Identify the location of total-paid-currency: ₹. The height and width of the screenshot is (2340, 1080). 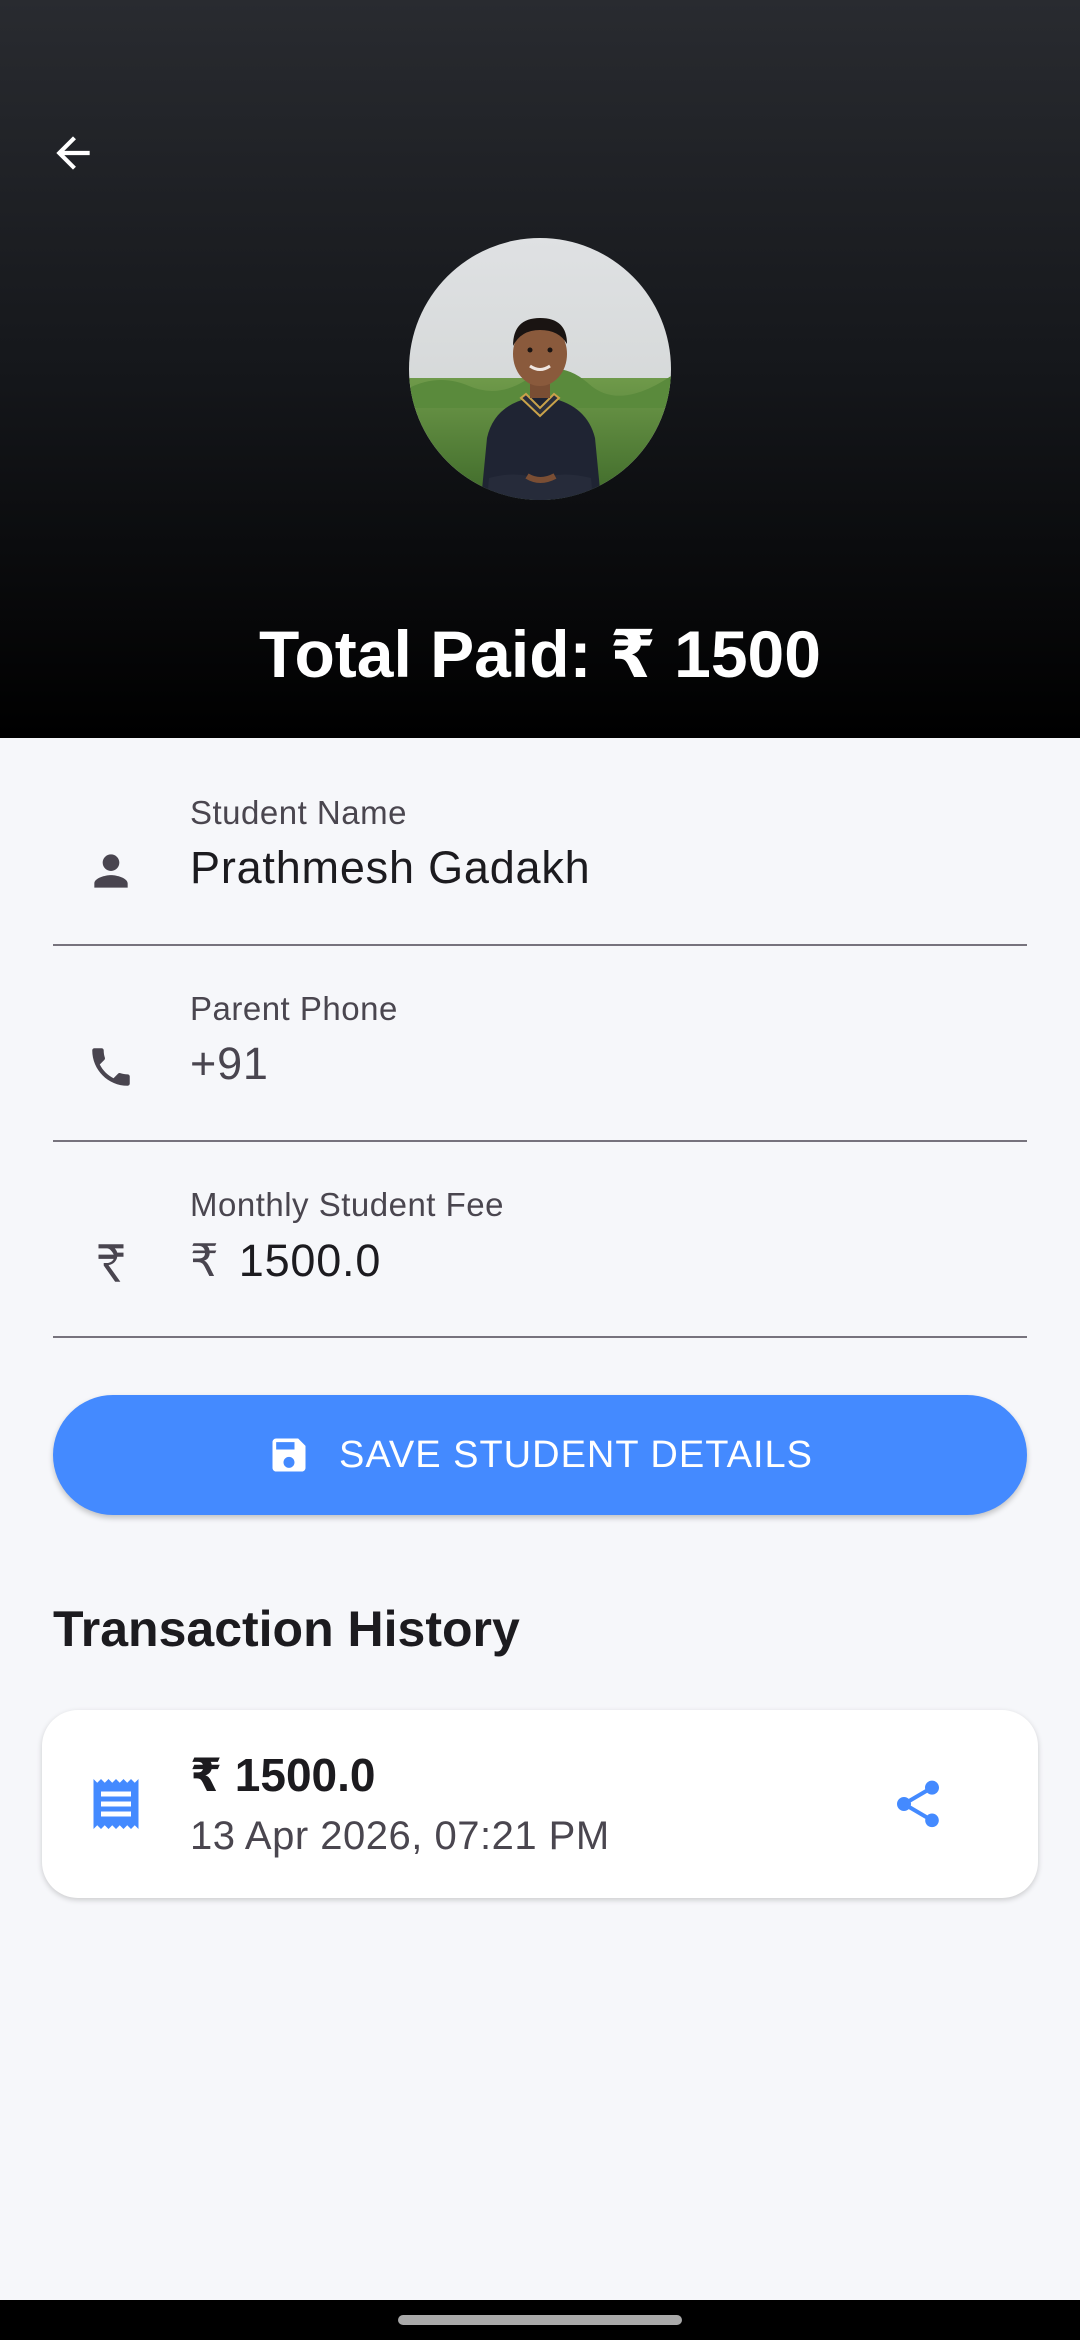
(632, 654).